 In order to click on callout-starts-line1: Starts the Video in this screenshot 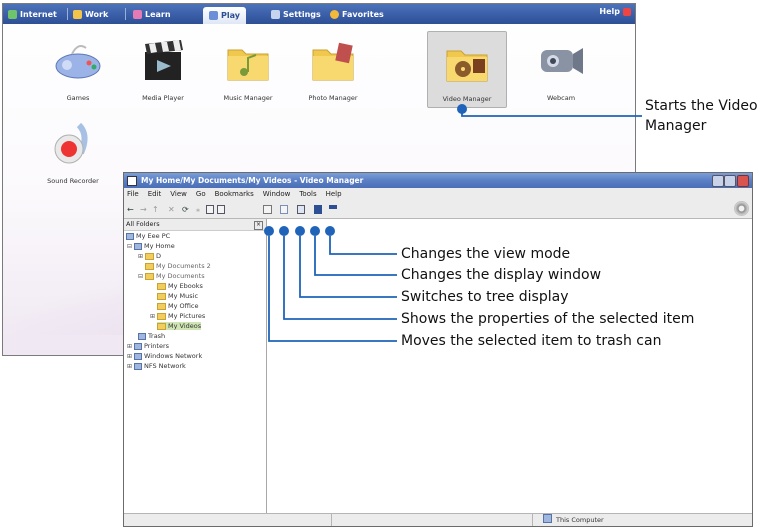, I will do `click(701, 106)`.